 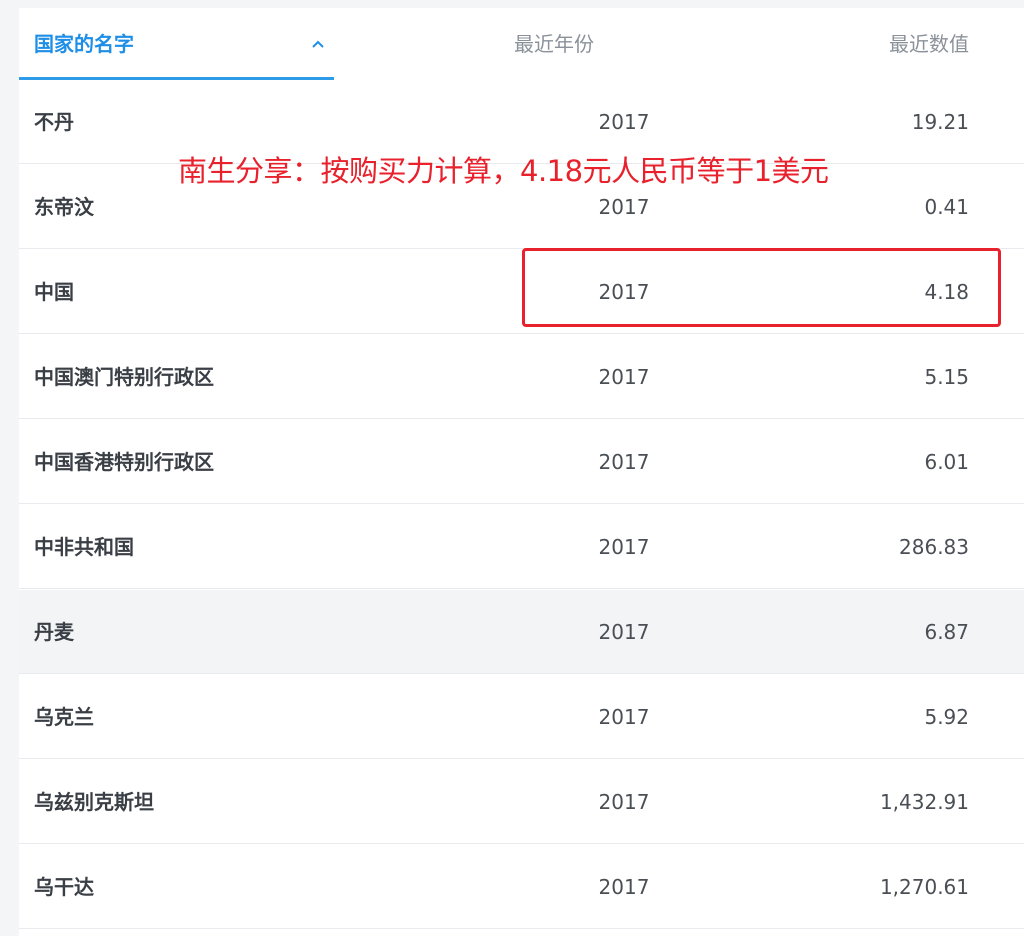 What do you see at coordinates (521, 887) in the screenshot?
I see `table-row: 乌干达 2017 1,270.61` at bounding box center [521, 887].